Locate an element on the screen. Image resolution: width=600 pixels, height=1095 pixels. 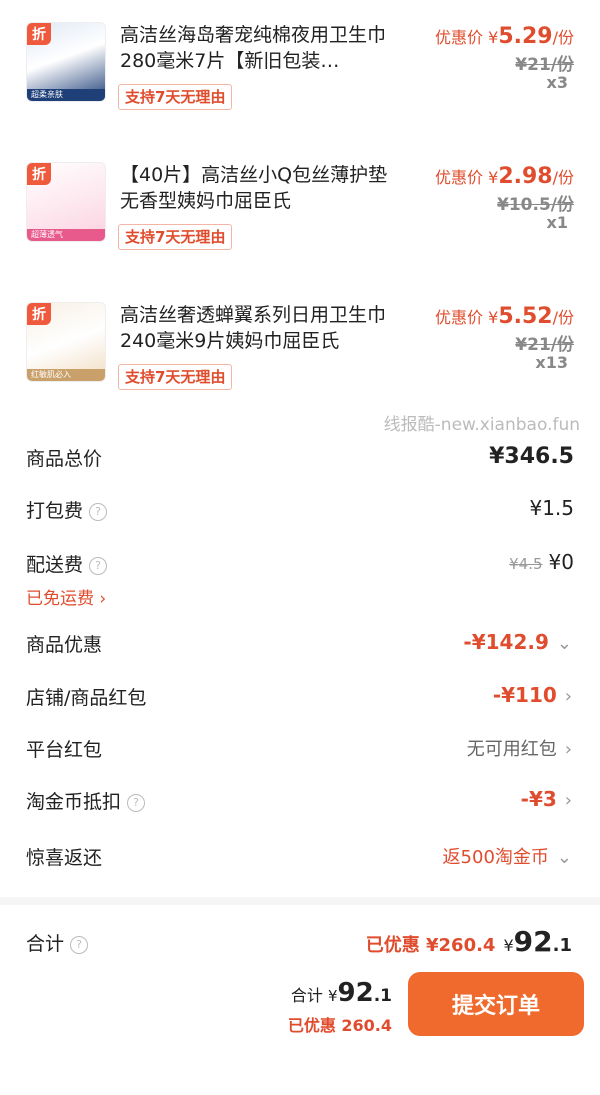
product-title: 【40片】高洁丝小Q包丝薄护垫无香型姨妈巾屈臣氏 is located at coordinates (260, 188).